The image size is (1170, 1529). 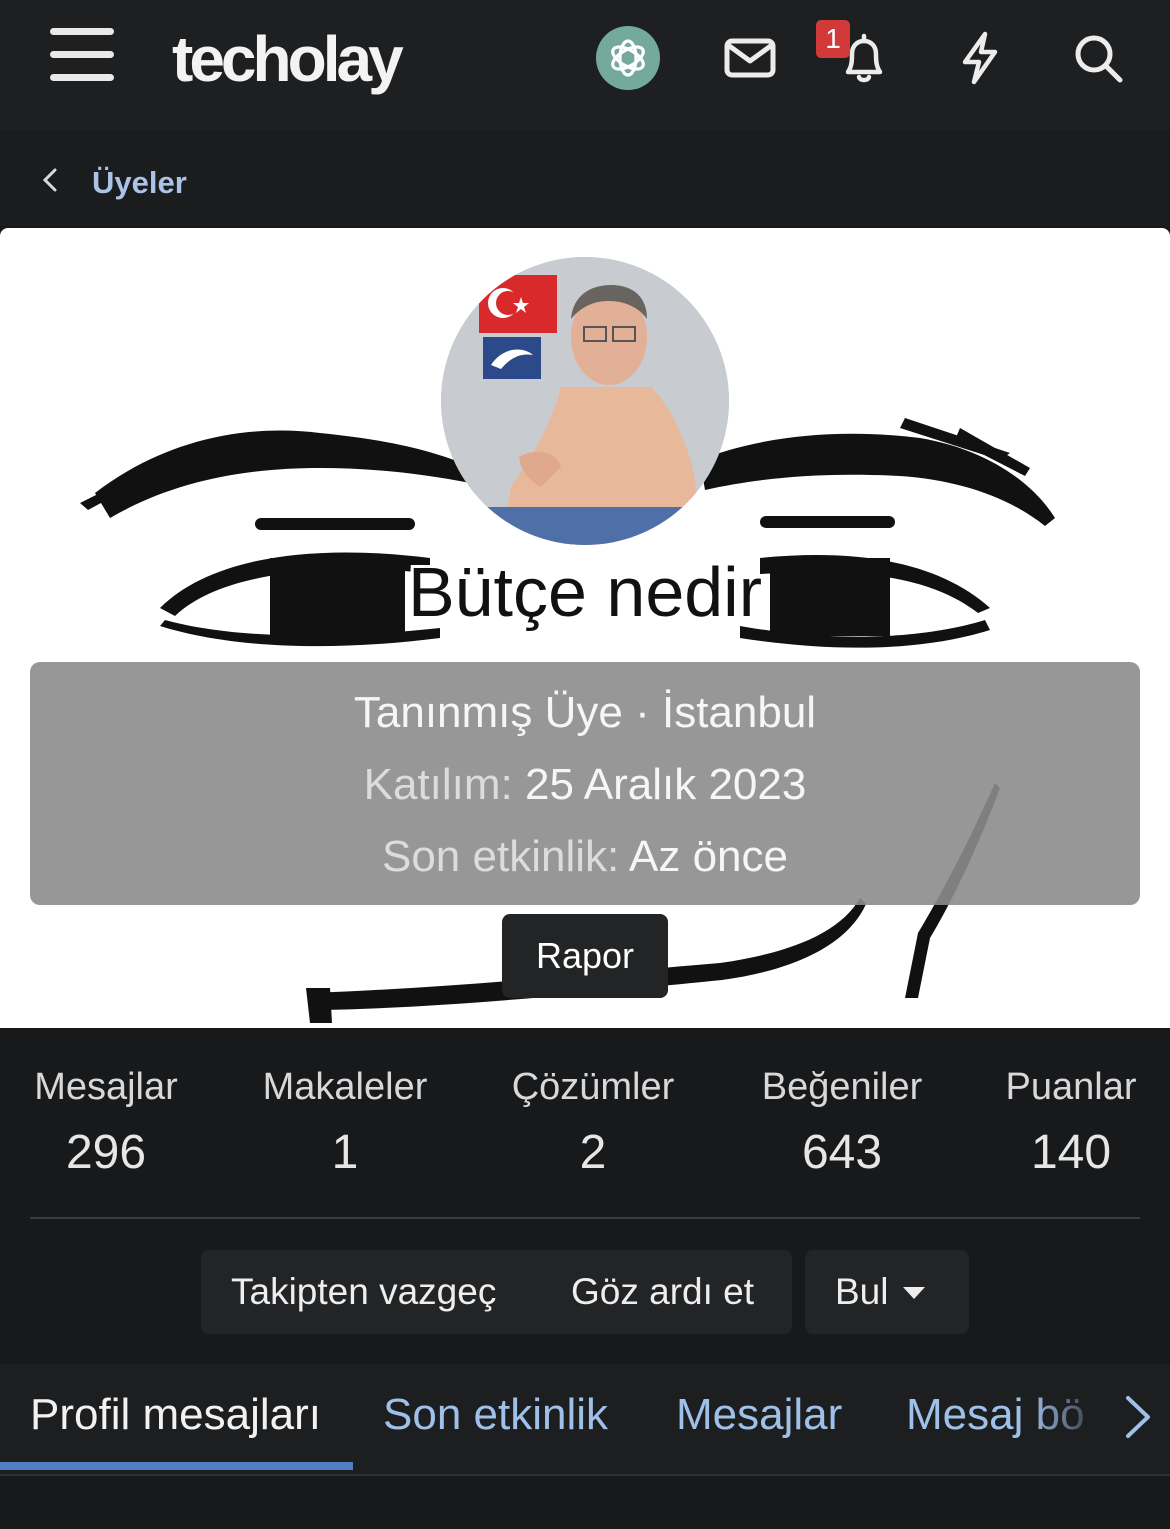 I want to click on stat-value: 140, so click(x=1071, y=1152).